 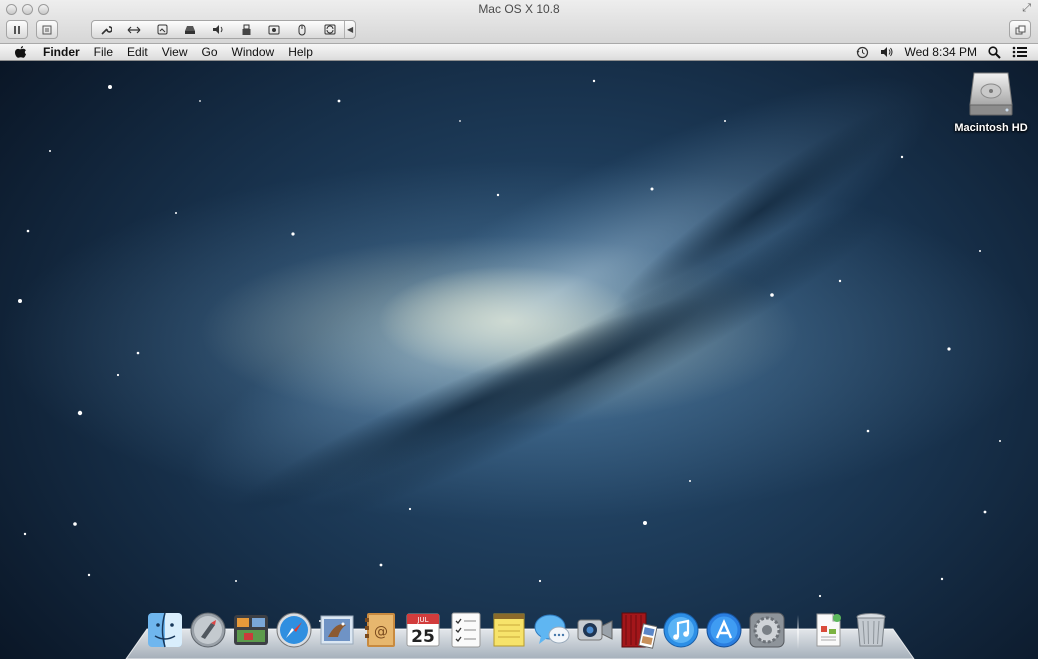 I want to click on screenshot-icon, so click(x=162, y=29).